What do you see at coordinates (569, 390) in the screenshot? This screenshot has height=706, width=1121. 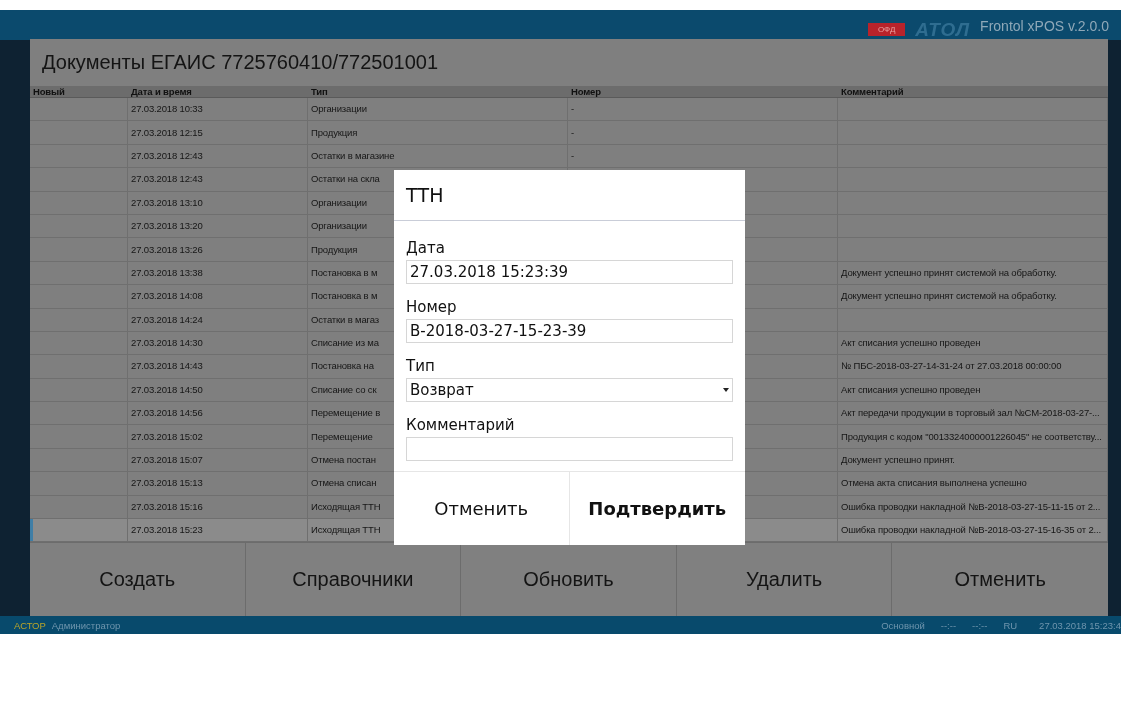 I see `type-dropdown: Возврат` at bounding box center [569, 390].